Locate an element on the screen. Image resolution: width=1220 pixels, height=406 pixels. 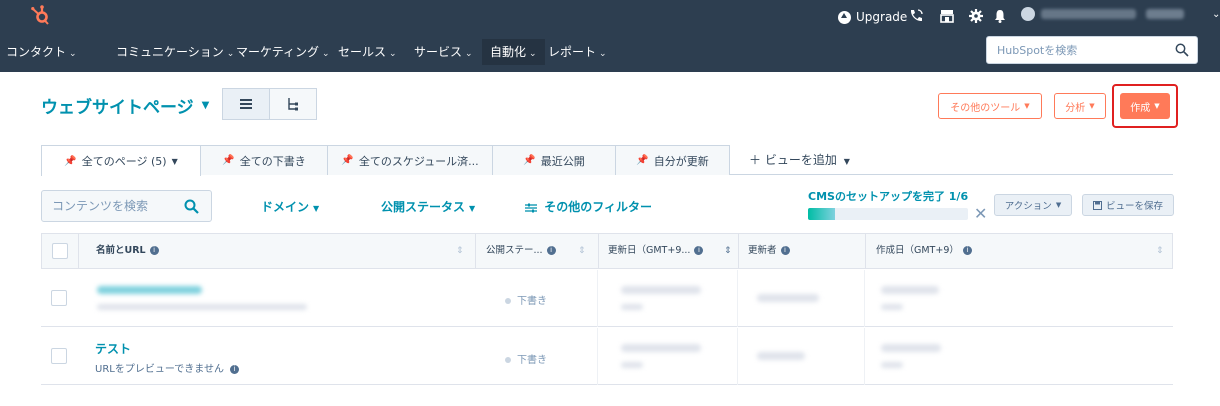
more-filters-button: その他のフィルター is located at coordinates (588, 206).